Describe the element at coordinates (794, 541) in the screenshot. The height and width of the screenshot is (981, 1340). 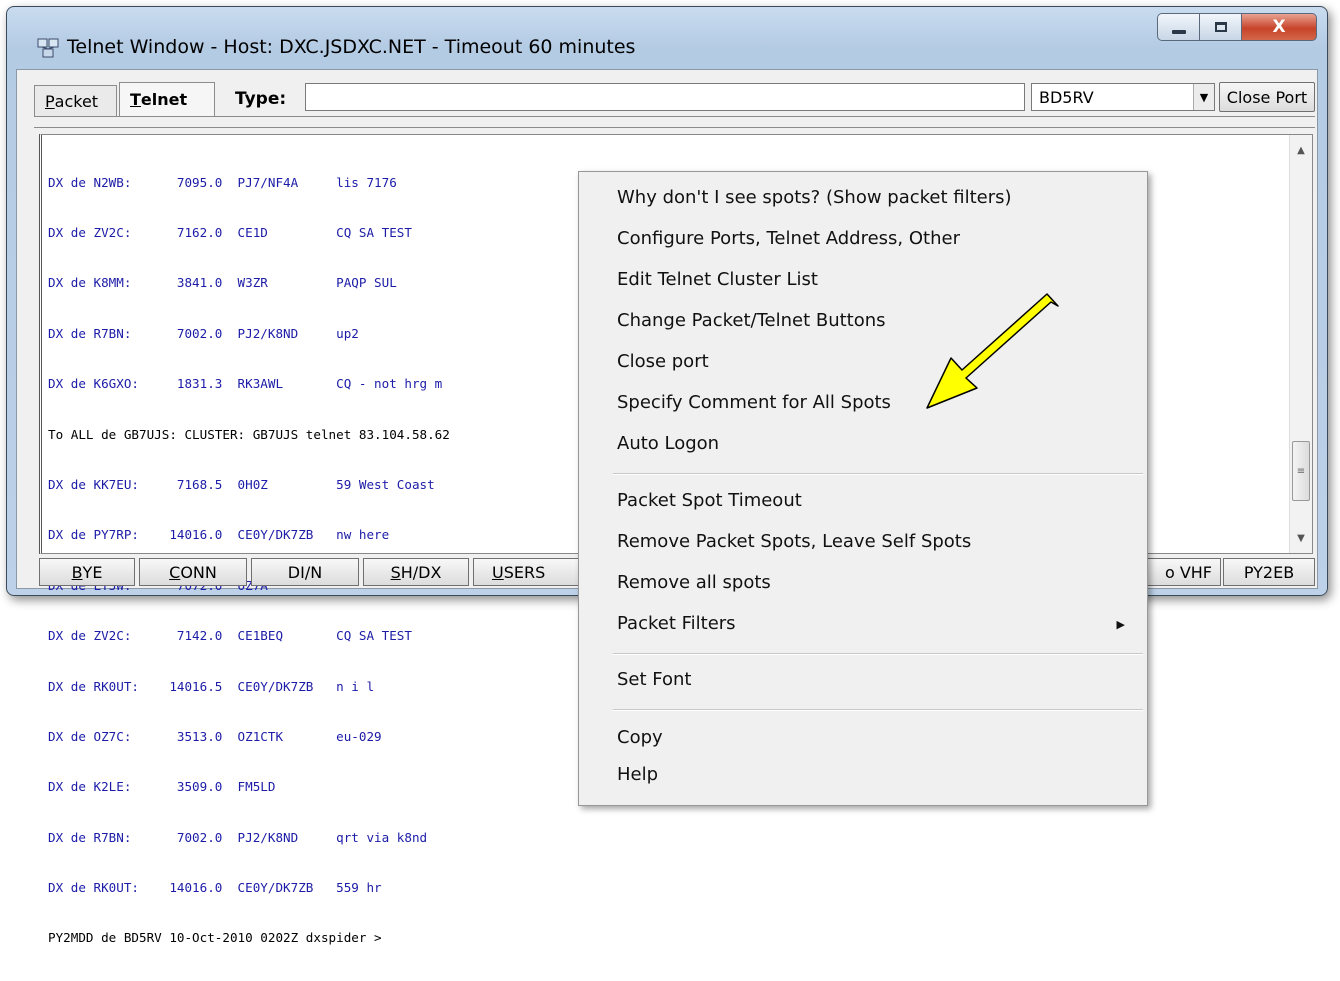
I see `menu-item-remove-packet-spots: Remove Packet Spots, Leave Self Spots` at that location.